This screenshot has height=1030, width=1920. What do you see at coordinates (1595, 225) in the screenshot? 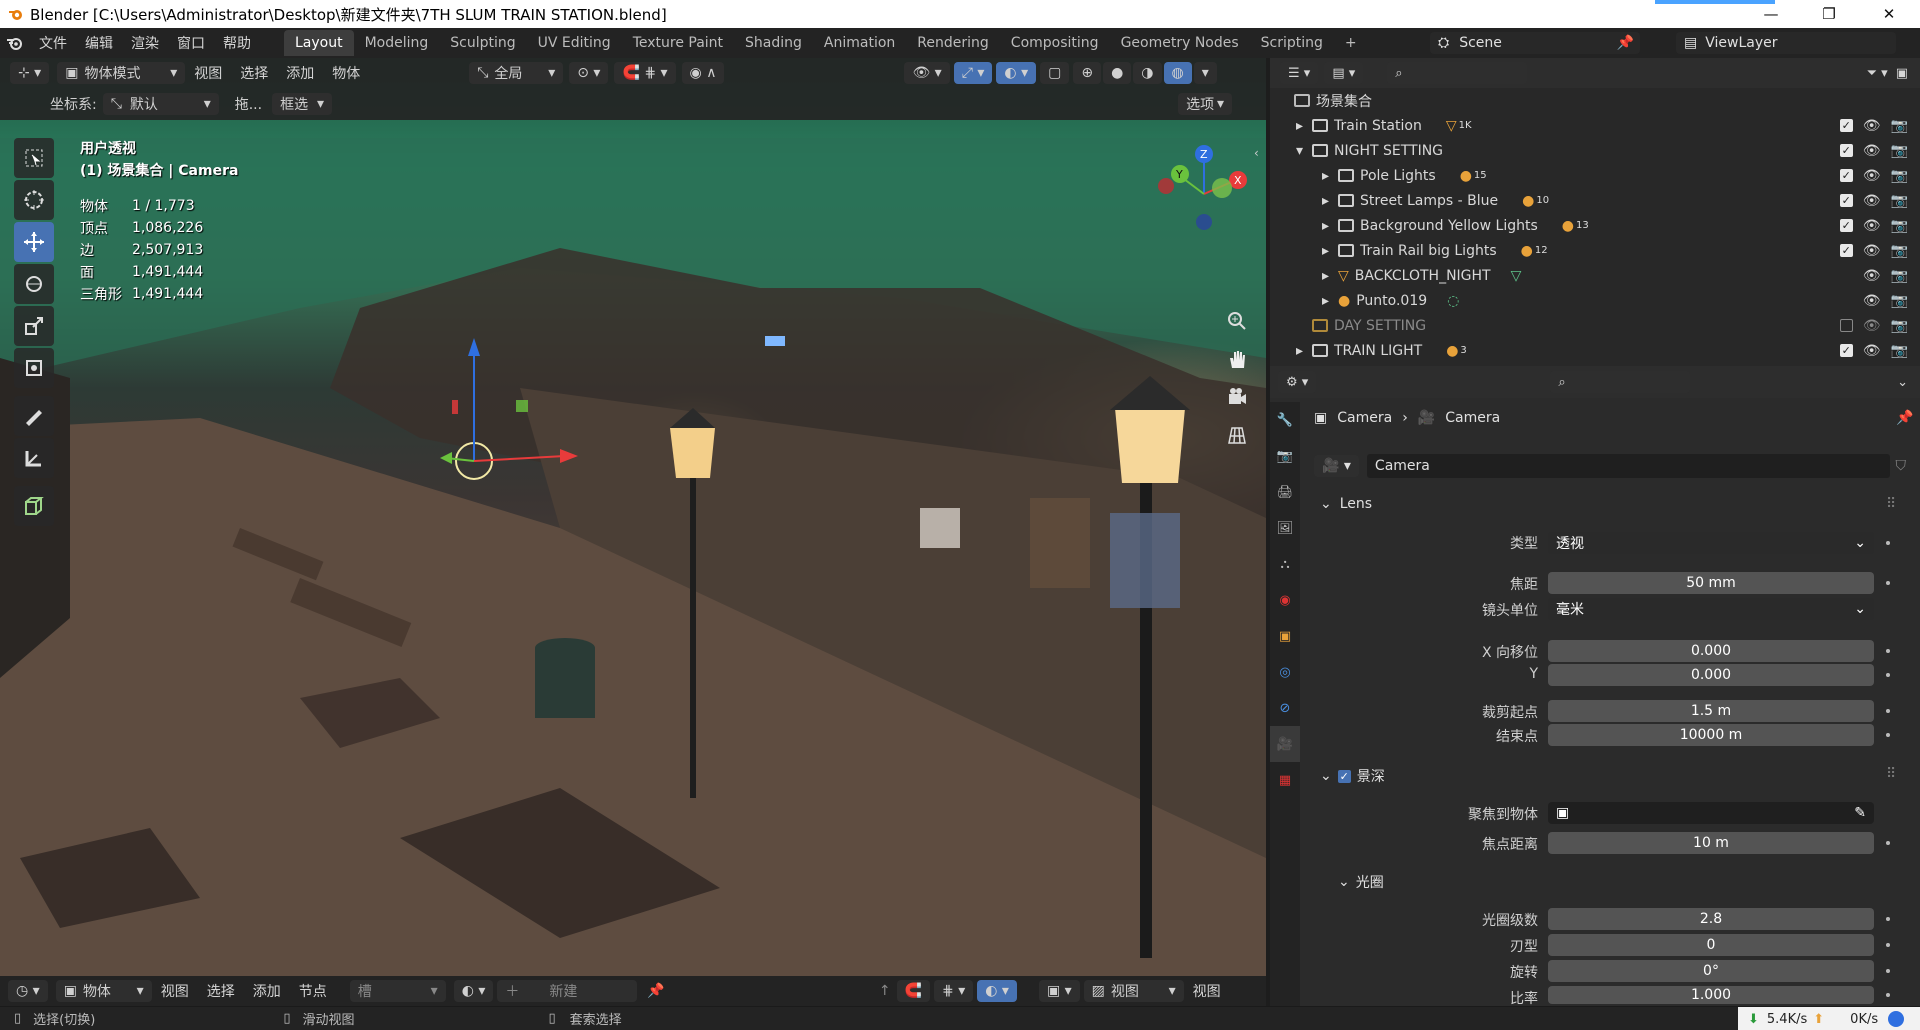
I see `outliner-row: ▸ Background Yellow Lights ● 13 ✓ 👁 📷` at bounding box center [1595, 225].